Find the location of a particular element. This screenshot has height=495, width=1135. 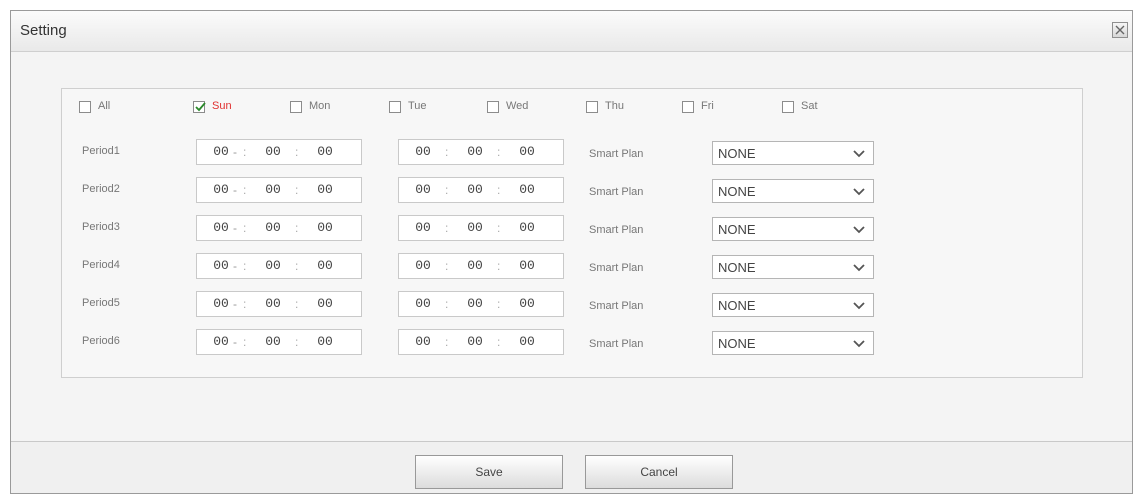

day-label: Sun is located at coordinates (222, 106).